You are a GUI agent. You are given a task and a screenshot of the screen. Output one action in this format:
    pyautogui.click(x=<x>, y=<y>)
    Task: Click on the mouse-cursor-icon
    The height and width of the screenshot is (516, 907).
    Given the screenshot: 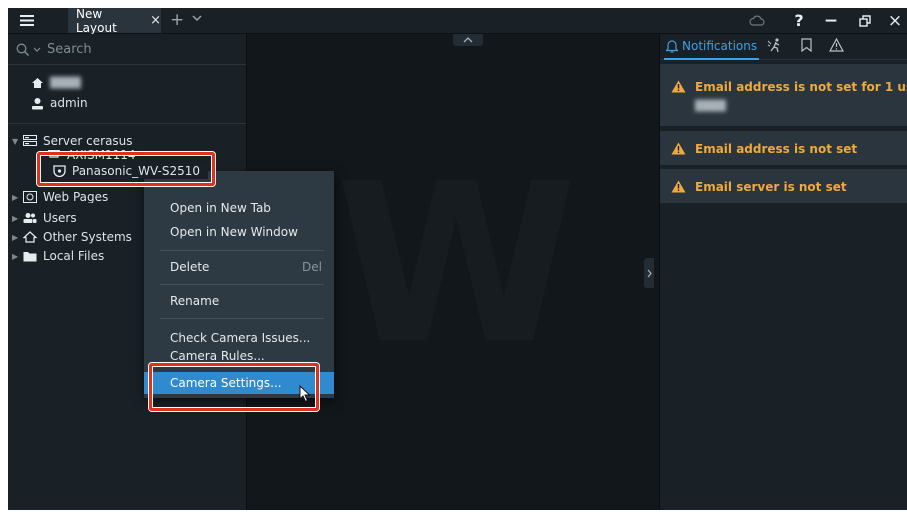 What is the action you would take?
    pyautogui.click(x=305, y=394)
    